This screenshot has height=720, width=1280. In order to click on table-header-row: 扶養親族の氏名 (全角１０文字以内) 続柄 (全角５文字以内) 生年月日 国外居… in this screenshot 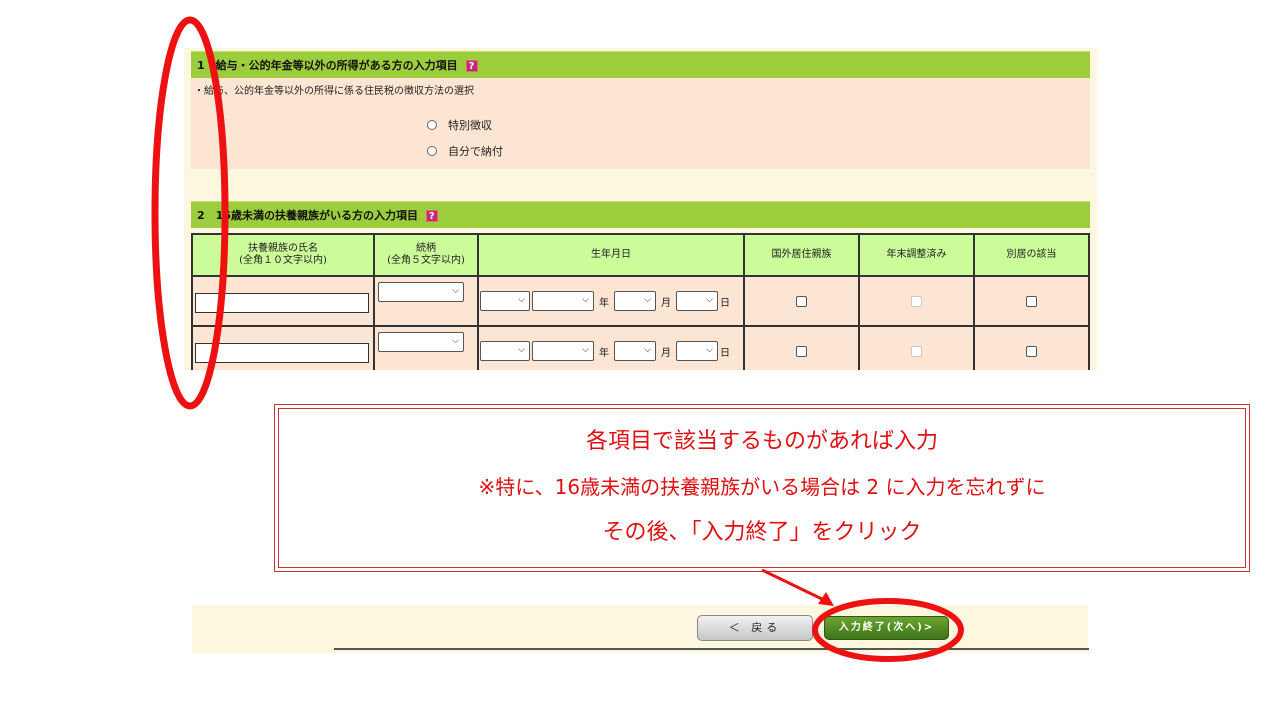, I will do `click(640, 255)`.